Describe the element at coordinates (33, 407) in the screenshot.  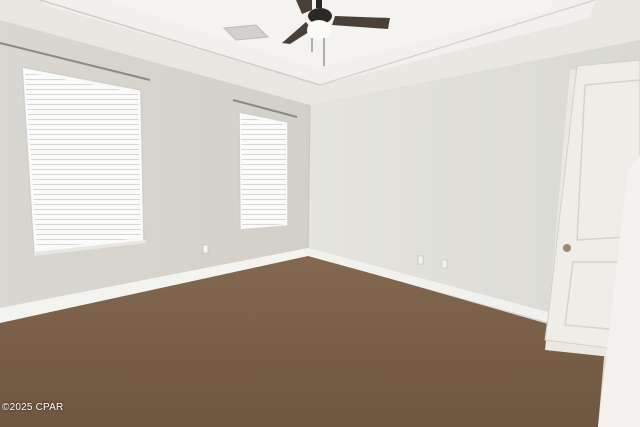
I see `watermark-text: ©2025 CPAR` at that location.